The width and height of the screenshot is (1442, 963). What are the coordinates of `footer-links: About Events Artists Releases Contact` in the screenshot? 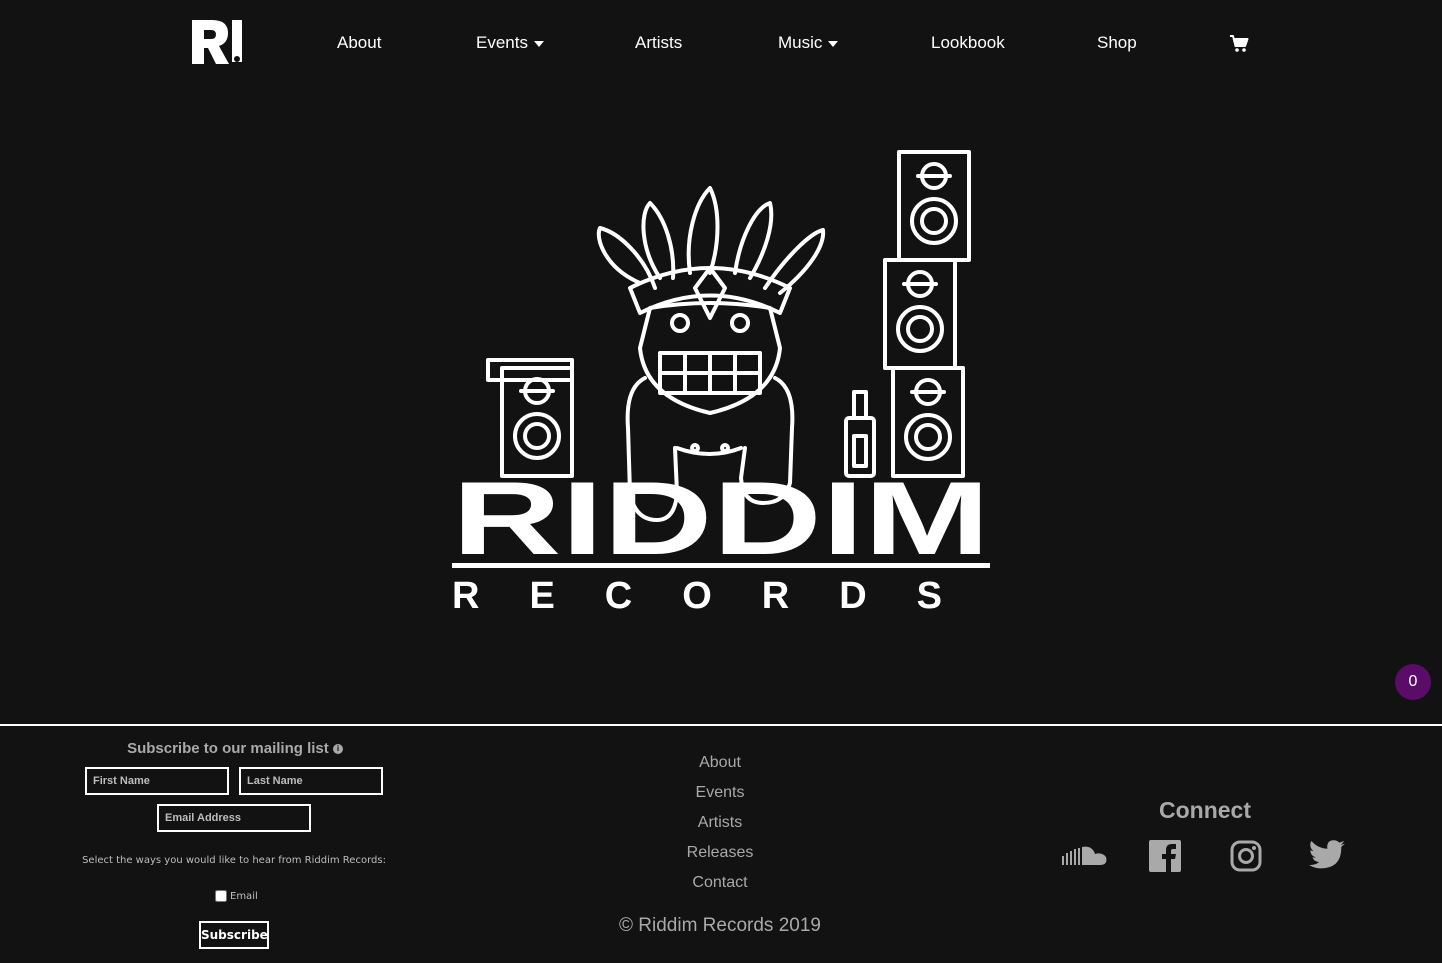 It's located at (720, 827).